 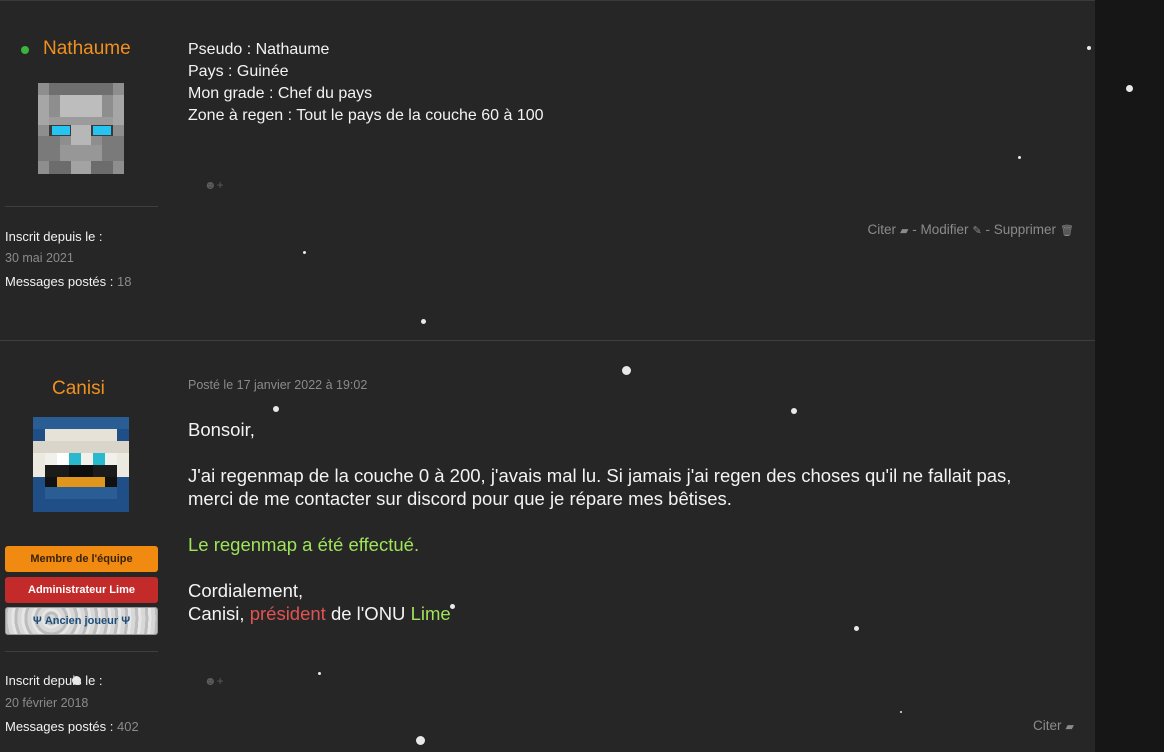 I want to click on post-date: Posté le 17 janvier 2022 à 19:02, so click(x=278, y=385).